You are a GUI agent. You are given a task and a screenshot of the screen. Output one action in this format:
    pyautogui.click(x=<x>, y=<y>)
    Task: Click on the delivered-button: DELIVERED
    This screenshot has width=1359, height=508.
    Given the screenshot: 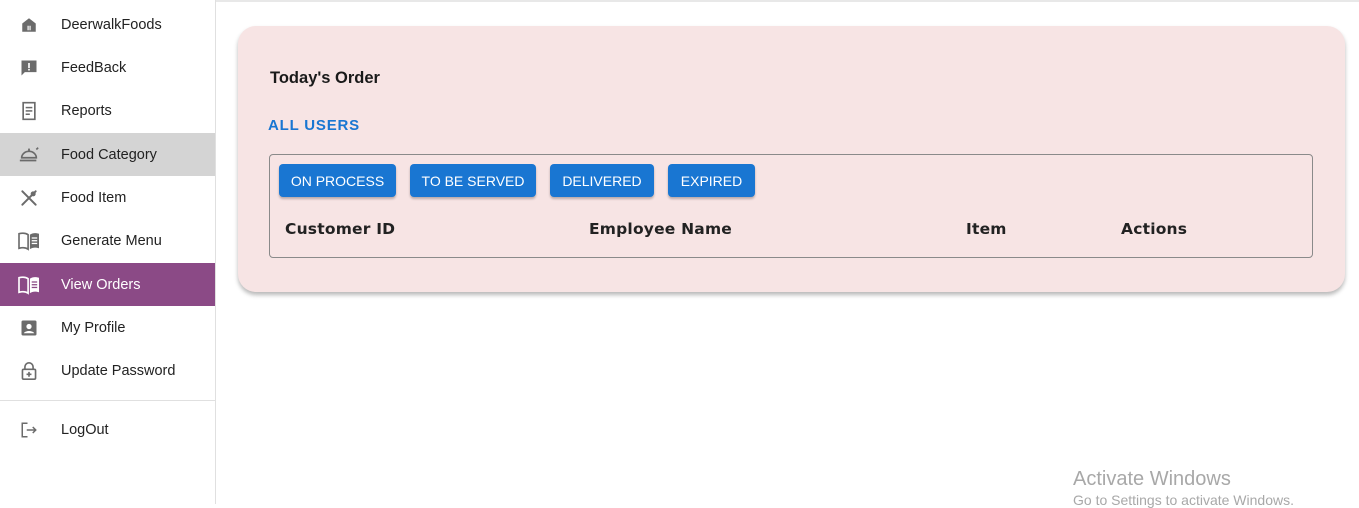 What is the action you would take?
    pyautogui.click(x=602, y=180)
    